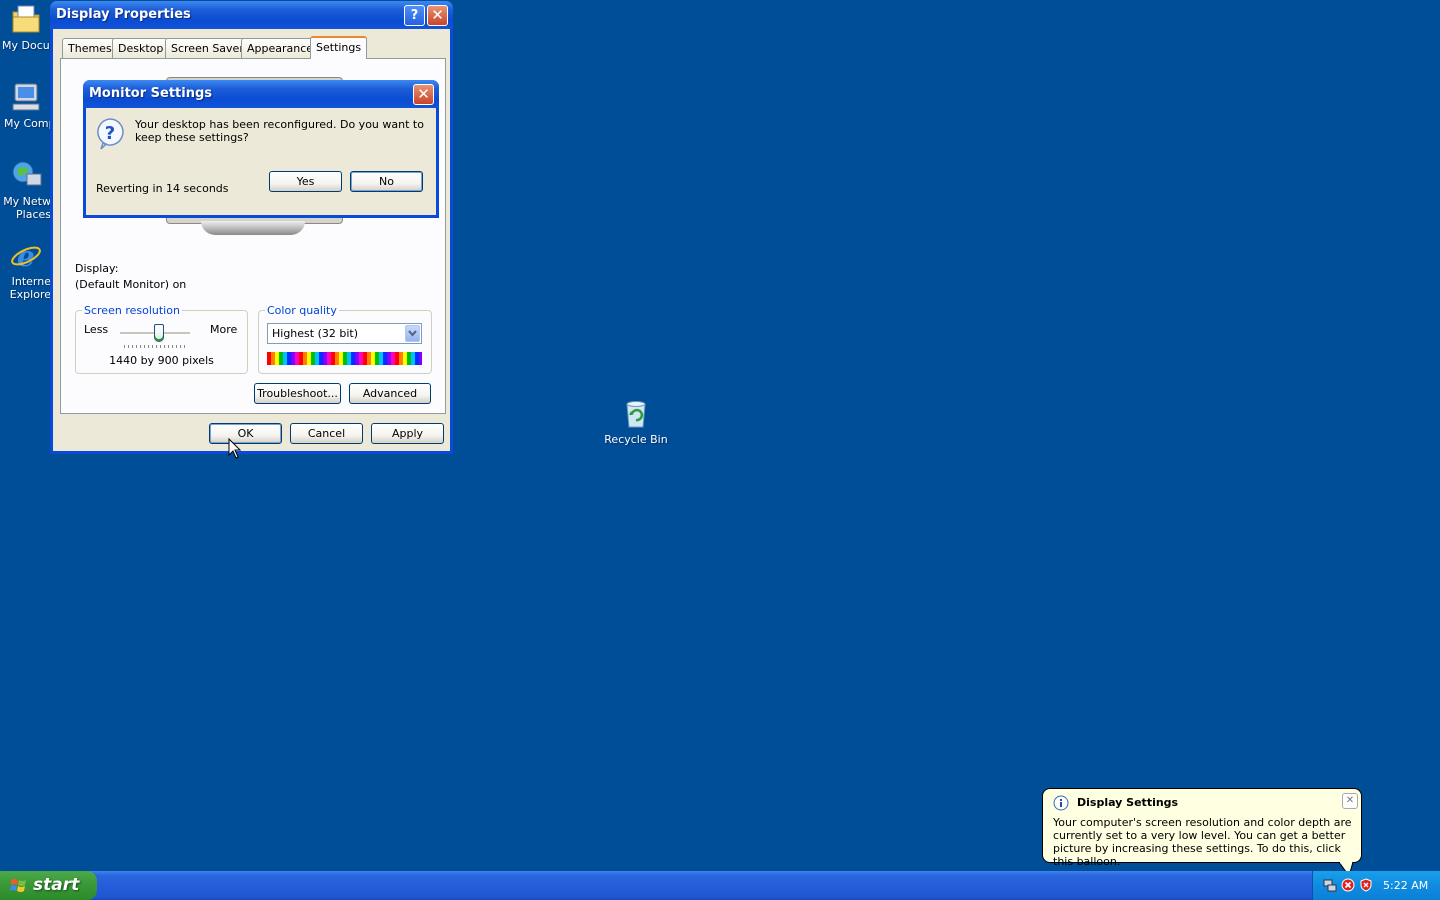 Image resolution: width=1440 pixels, height=900 pixels. What do you see at coordinates (414, 15) in the screenshot?
I see `help-button: ?` at bounding box center [414, 15].